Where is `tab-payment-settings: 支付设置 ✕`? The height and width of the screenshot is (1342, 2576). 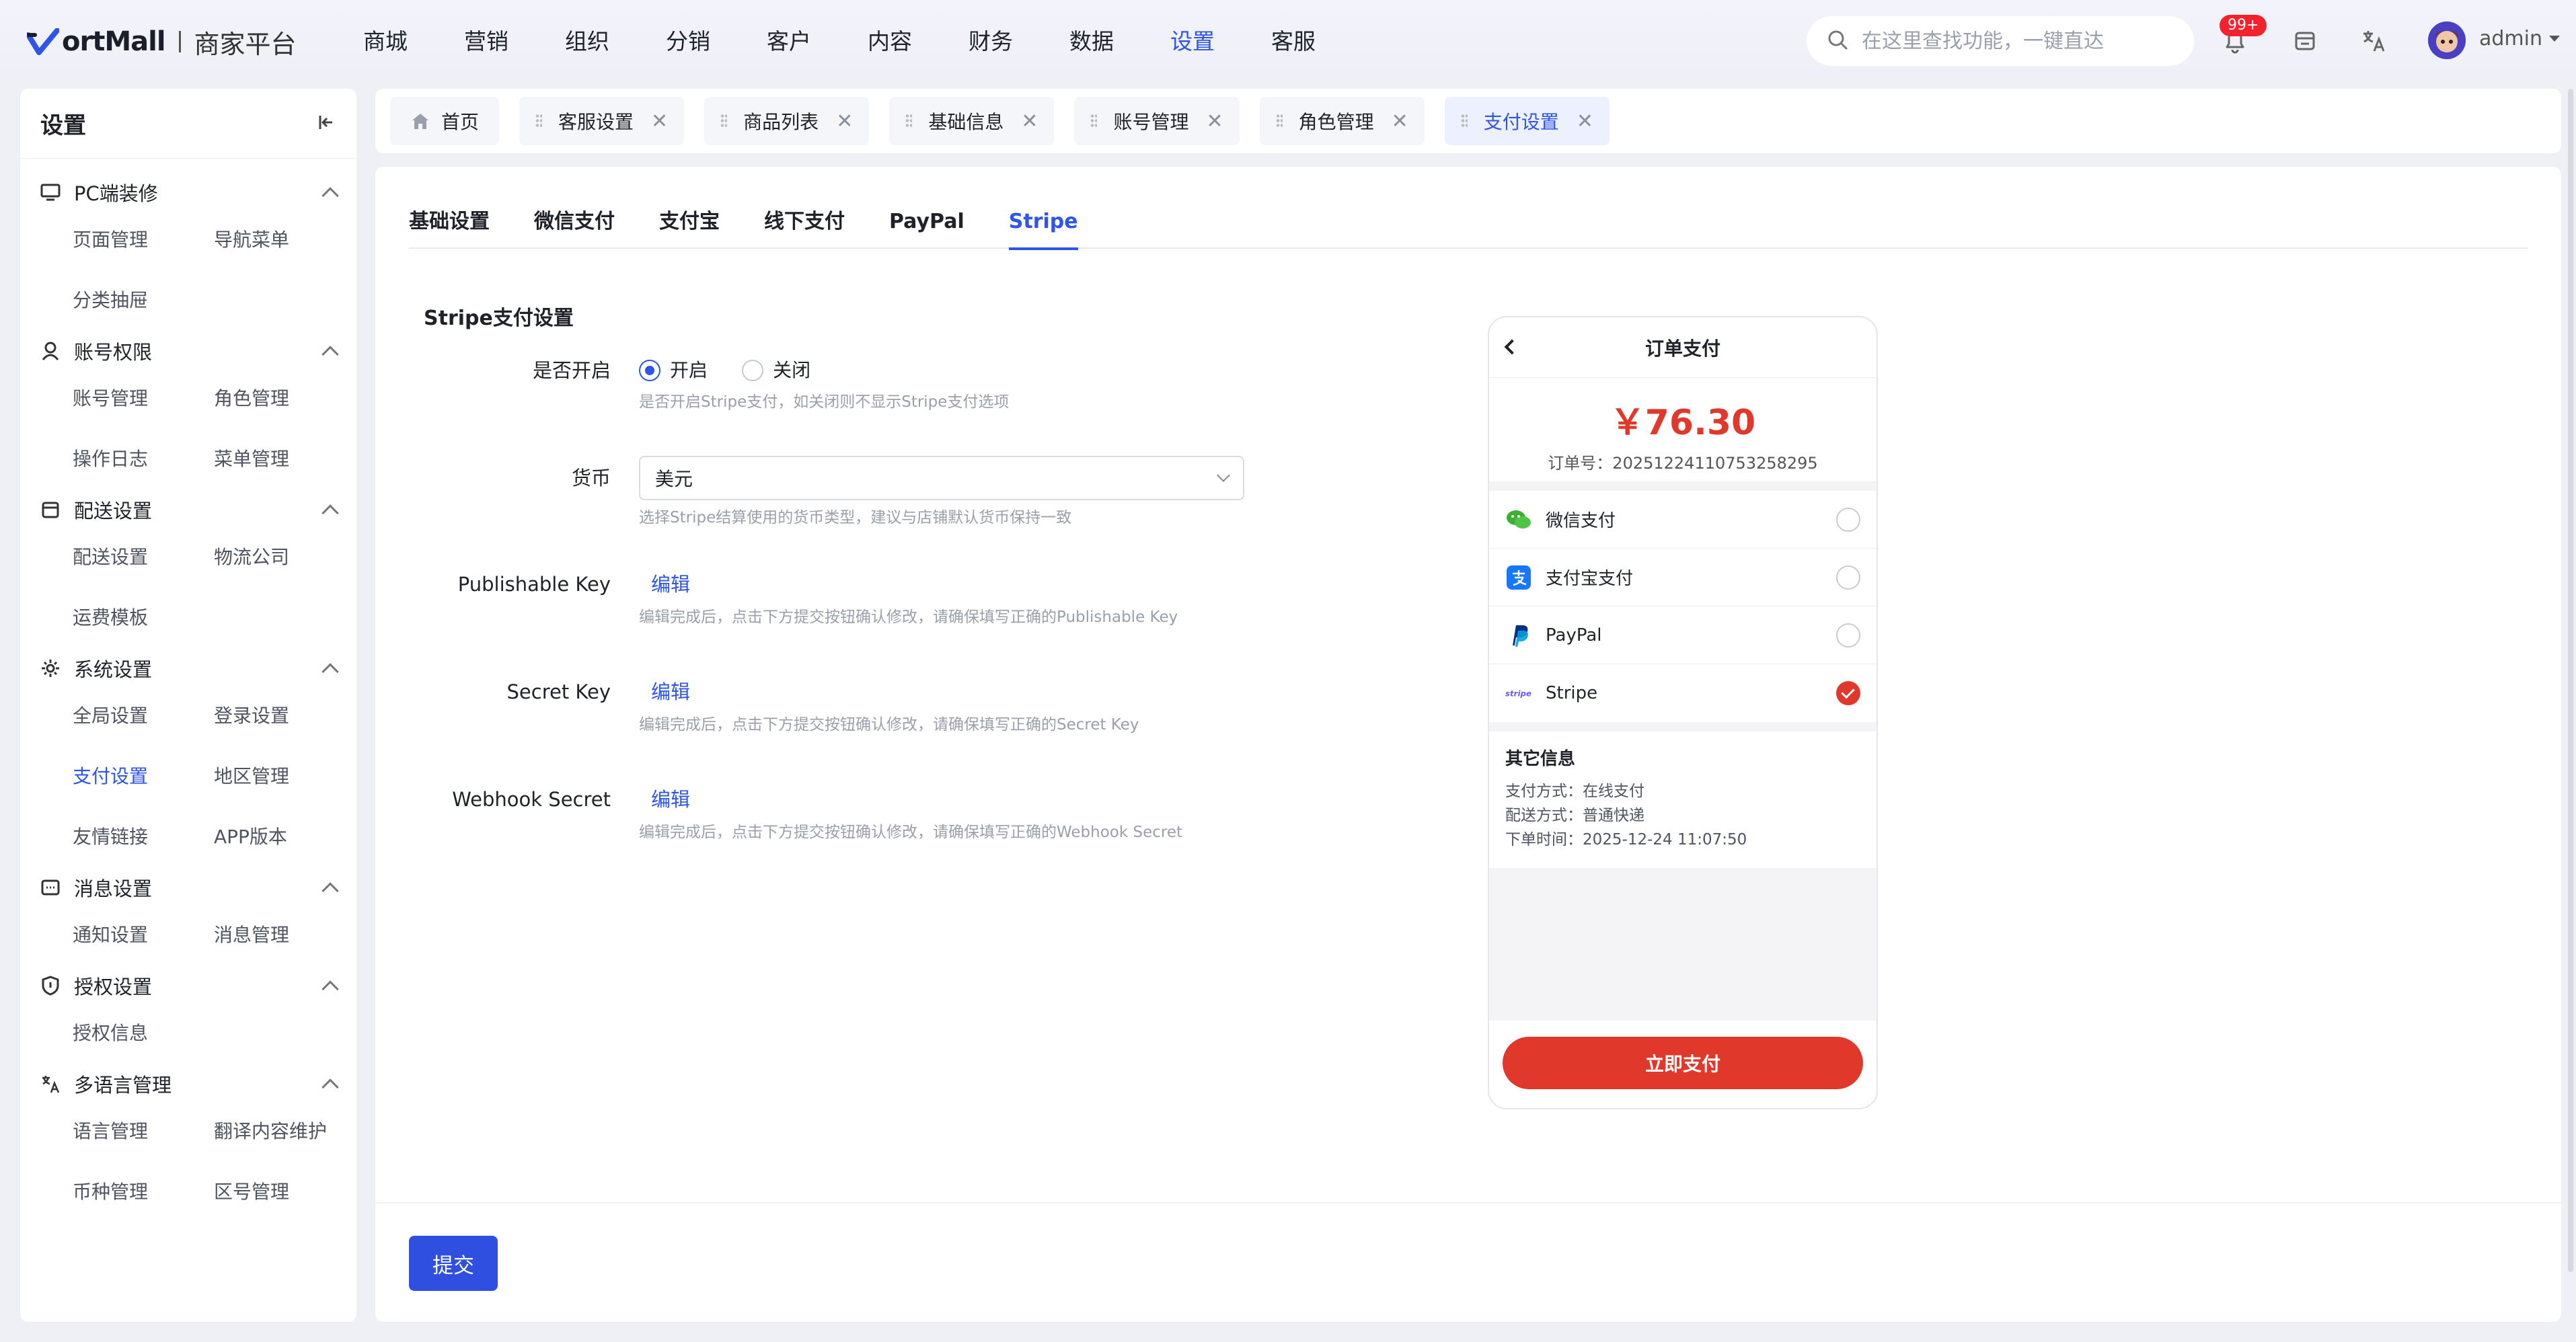 tab-payment-settings: 支付设置 ✕ is located at coordinates (1526, 121).